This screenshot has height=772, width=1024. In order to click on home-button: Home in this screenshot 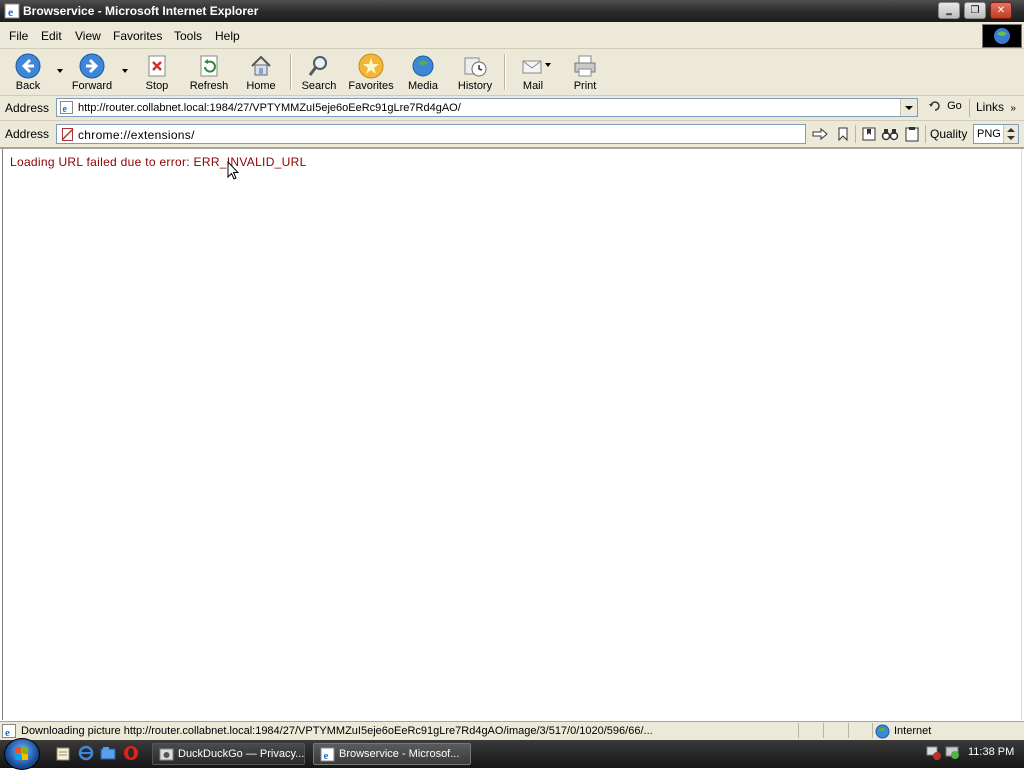, I will do `click(261, 72)`.